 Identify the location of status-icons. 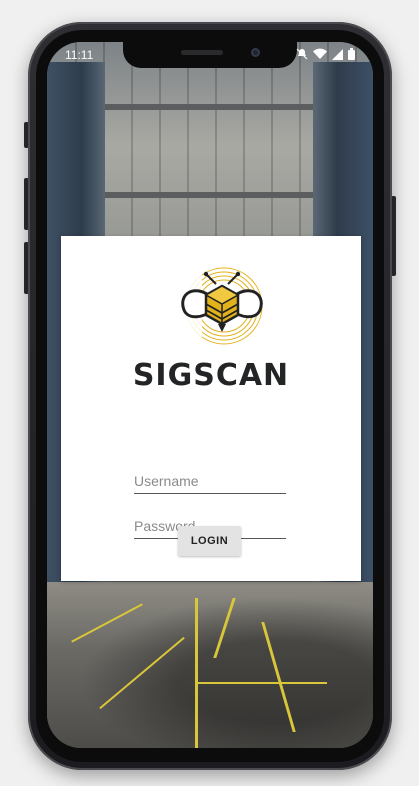
(325, 55).